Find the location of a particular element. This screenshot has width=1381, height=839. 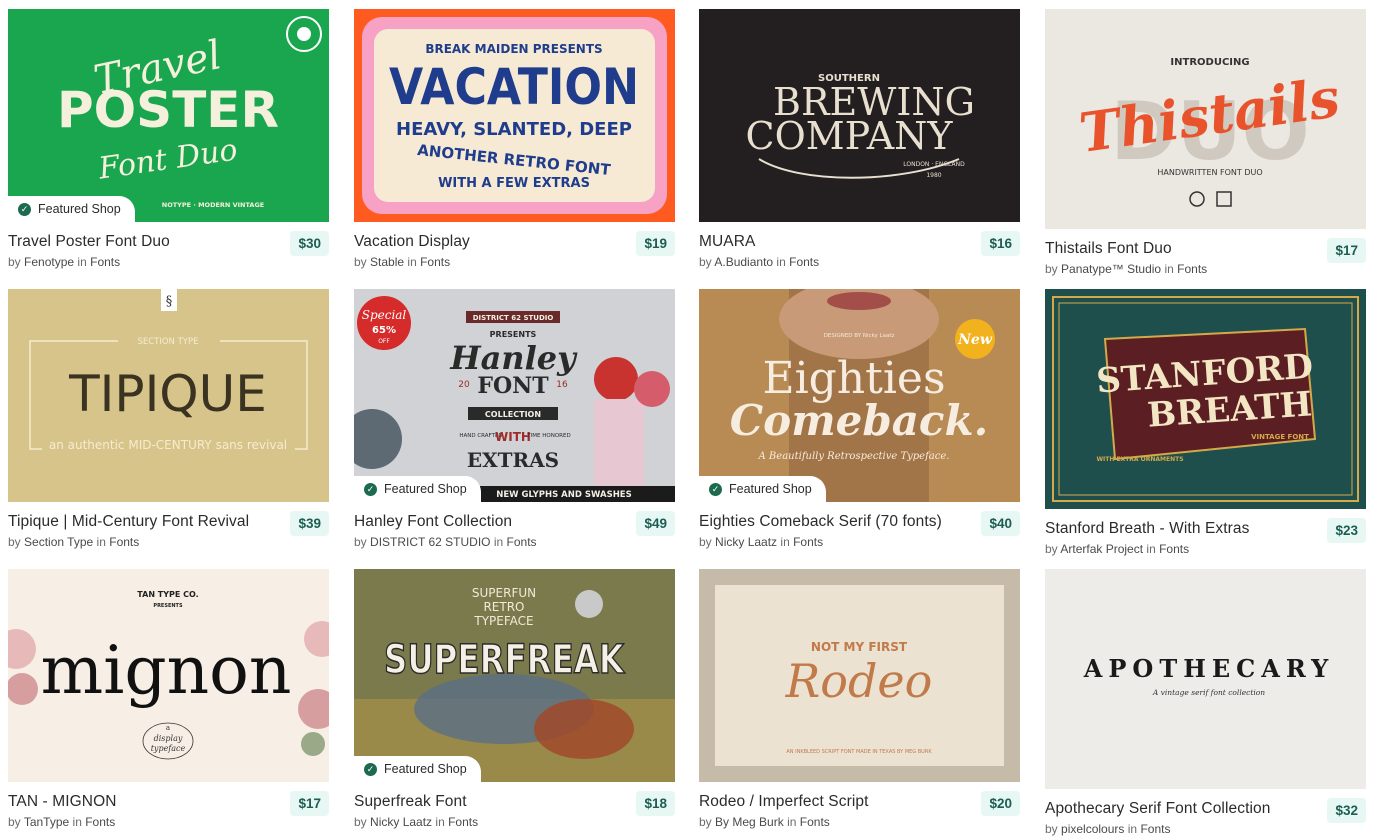

author-link: Panatype™ Studio is located at coordinates (1111, 269).